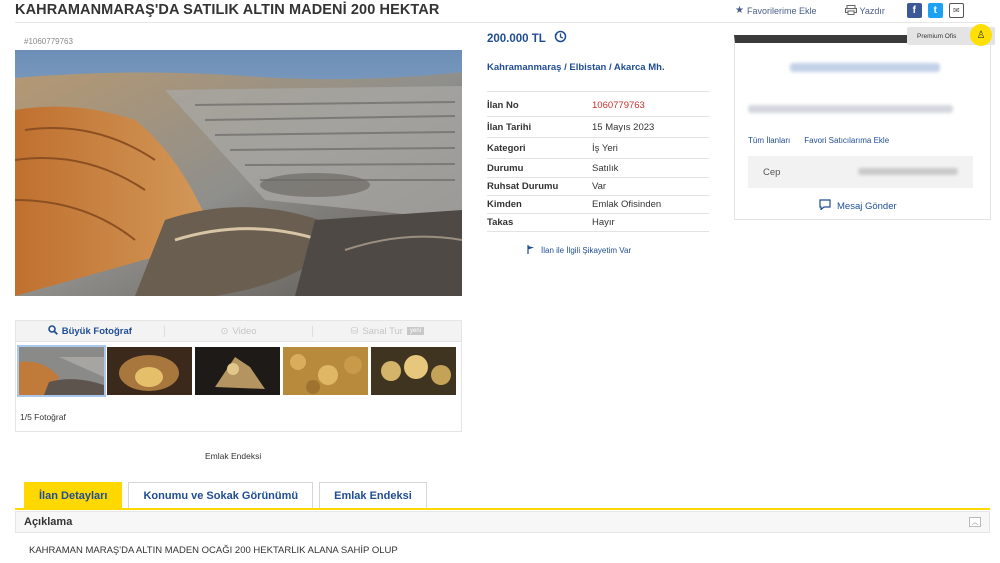 This screenshot has width=1000, height=563. I want to click on tour-icon: ⛁, so click(354, 331).